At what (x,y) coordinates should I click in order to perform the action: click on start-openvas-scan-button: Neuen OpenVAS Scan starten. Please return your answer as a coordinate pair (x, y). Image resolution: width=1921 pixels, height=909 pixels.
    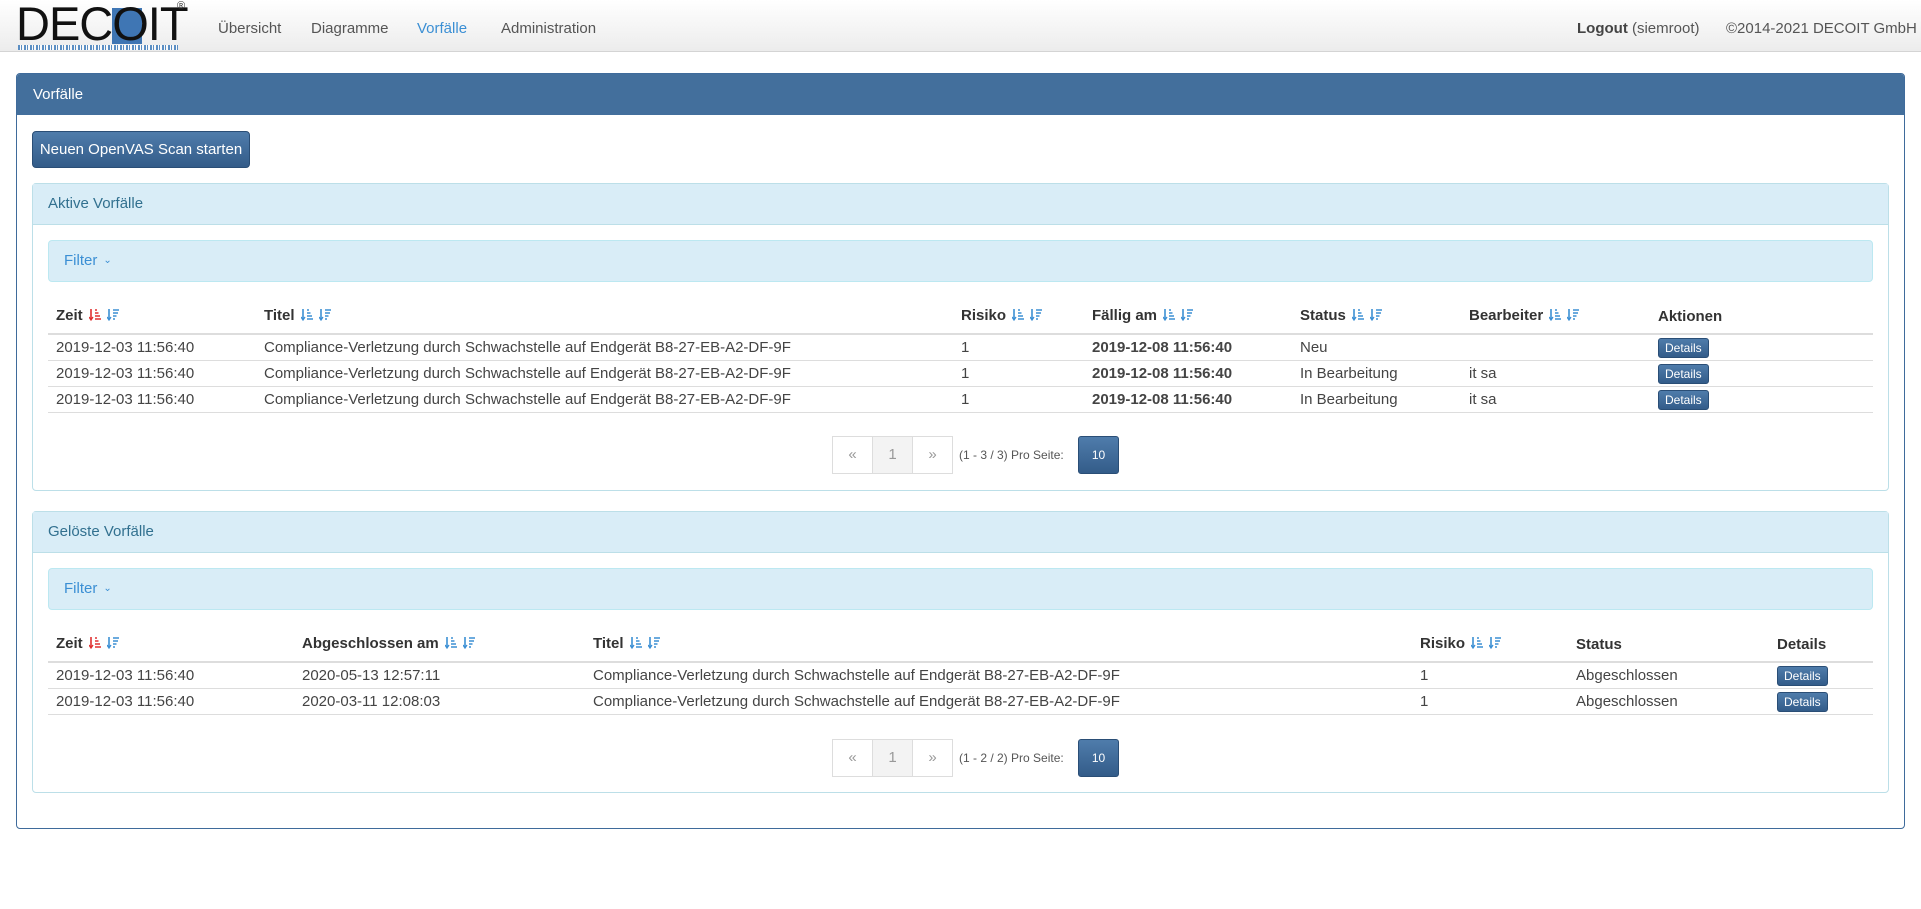
    Looking at the image, I should click on (141, 149).